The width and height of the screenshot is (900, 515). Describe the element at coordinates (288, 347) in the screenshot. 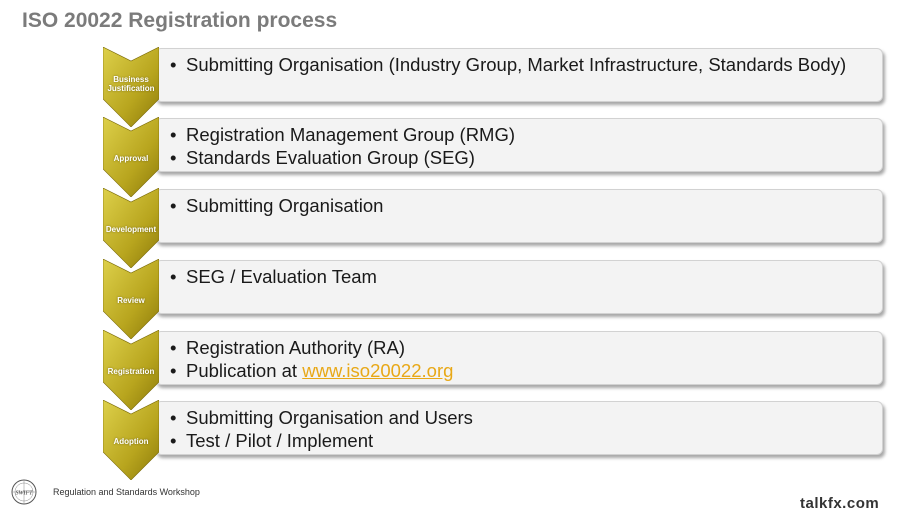

I see `step-item: • Registration Authority (RA)` at that location.